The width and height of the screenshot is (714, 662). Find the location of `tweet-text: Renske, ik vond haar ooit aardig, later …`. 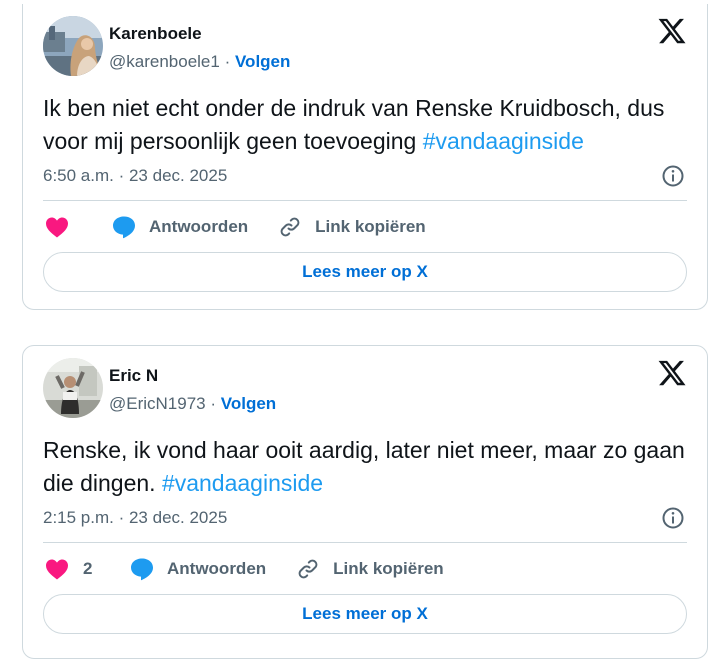

tweet-text: Renske, ik vond haar ooit aardig, later … is located at coordinates (368, 467).